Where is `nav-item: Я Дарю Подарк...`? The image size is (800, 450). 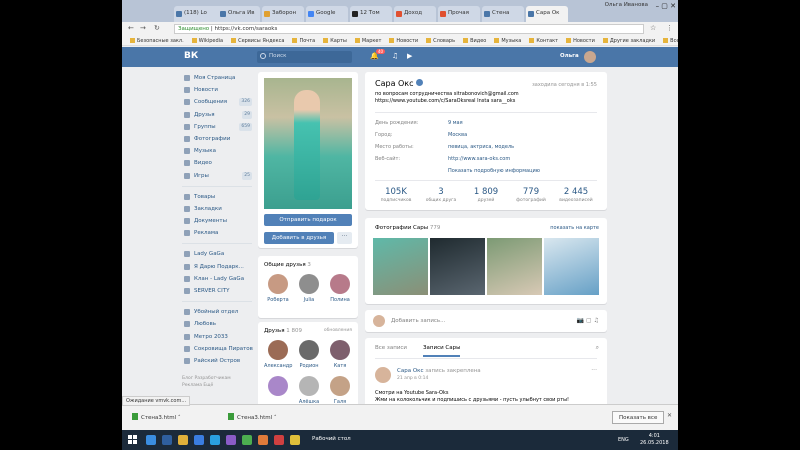
nav-item: Я Дарю Подарк... is located at coordinates (217, 267).